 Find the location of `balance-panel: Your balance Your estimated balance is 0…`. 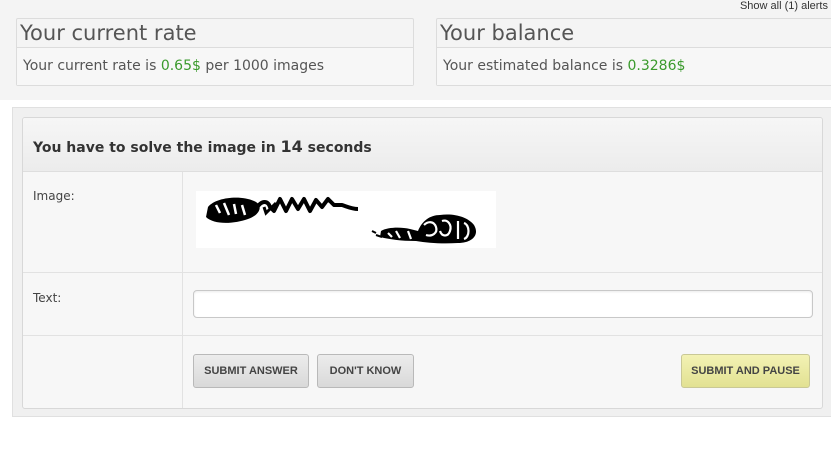

balance-panel: Your balance Your estimated balance is 0… is located at coordinates (633, 52).